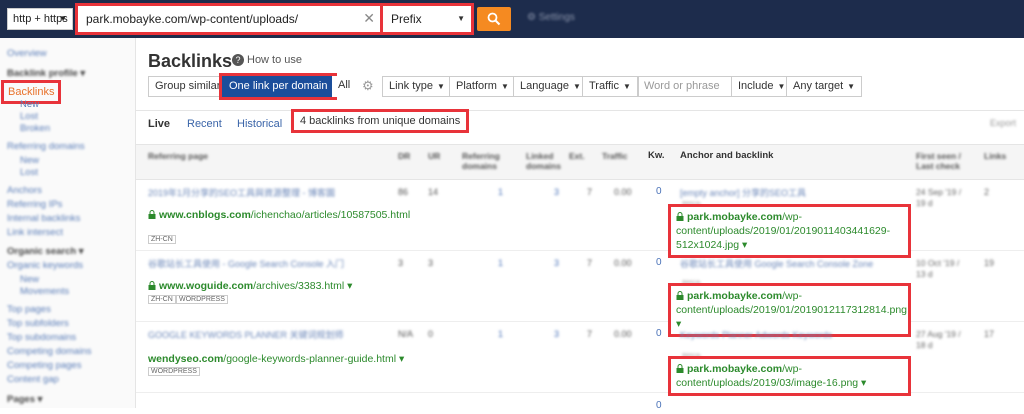 This screenshot has height=414, width=1024. What do you see at coordinates (35, 128) in the screenshot?
I see `sidebar-item-broken: Broken` at bounding box center [35, 128].